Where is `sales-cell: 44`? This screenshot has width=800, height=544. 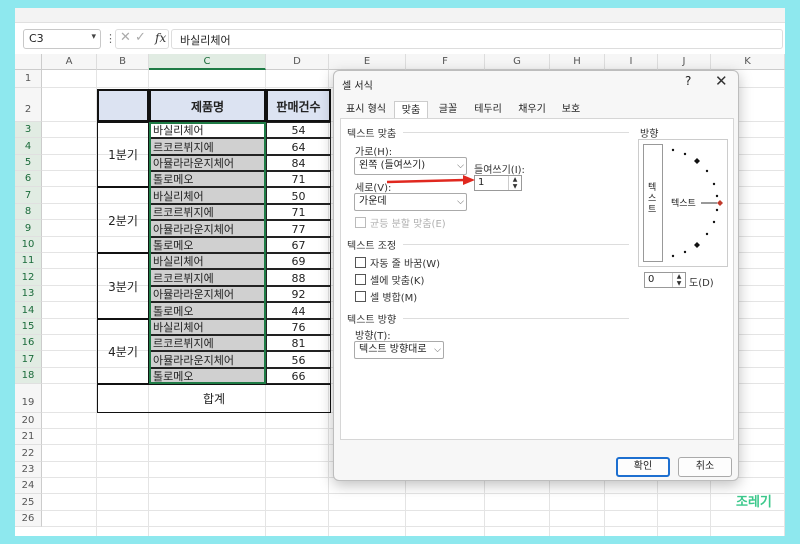
sales-cell: 44 is located at coordinates (298, 310).